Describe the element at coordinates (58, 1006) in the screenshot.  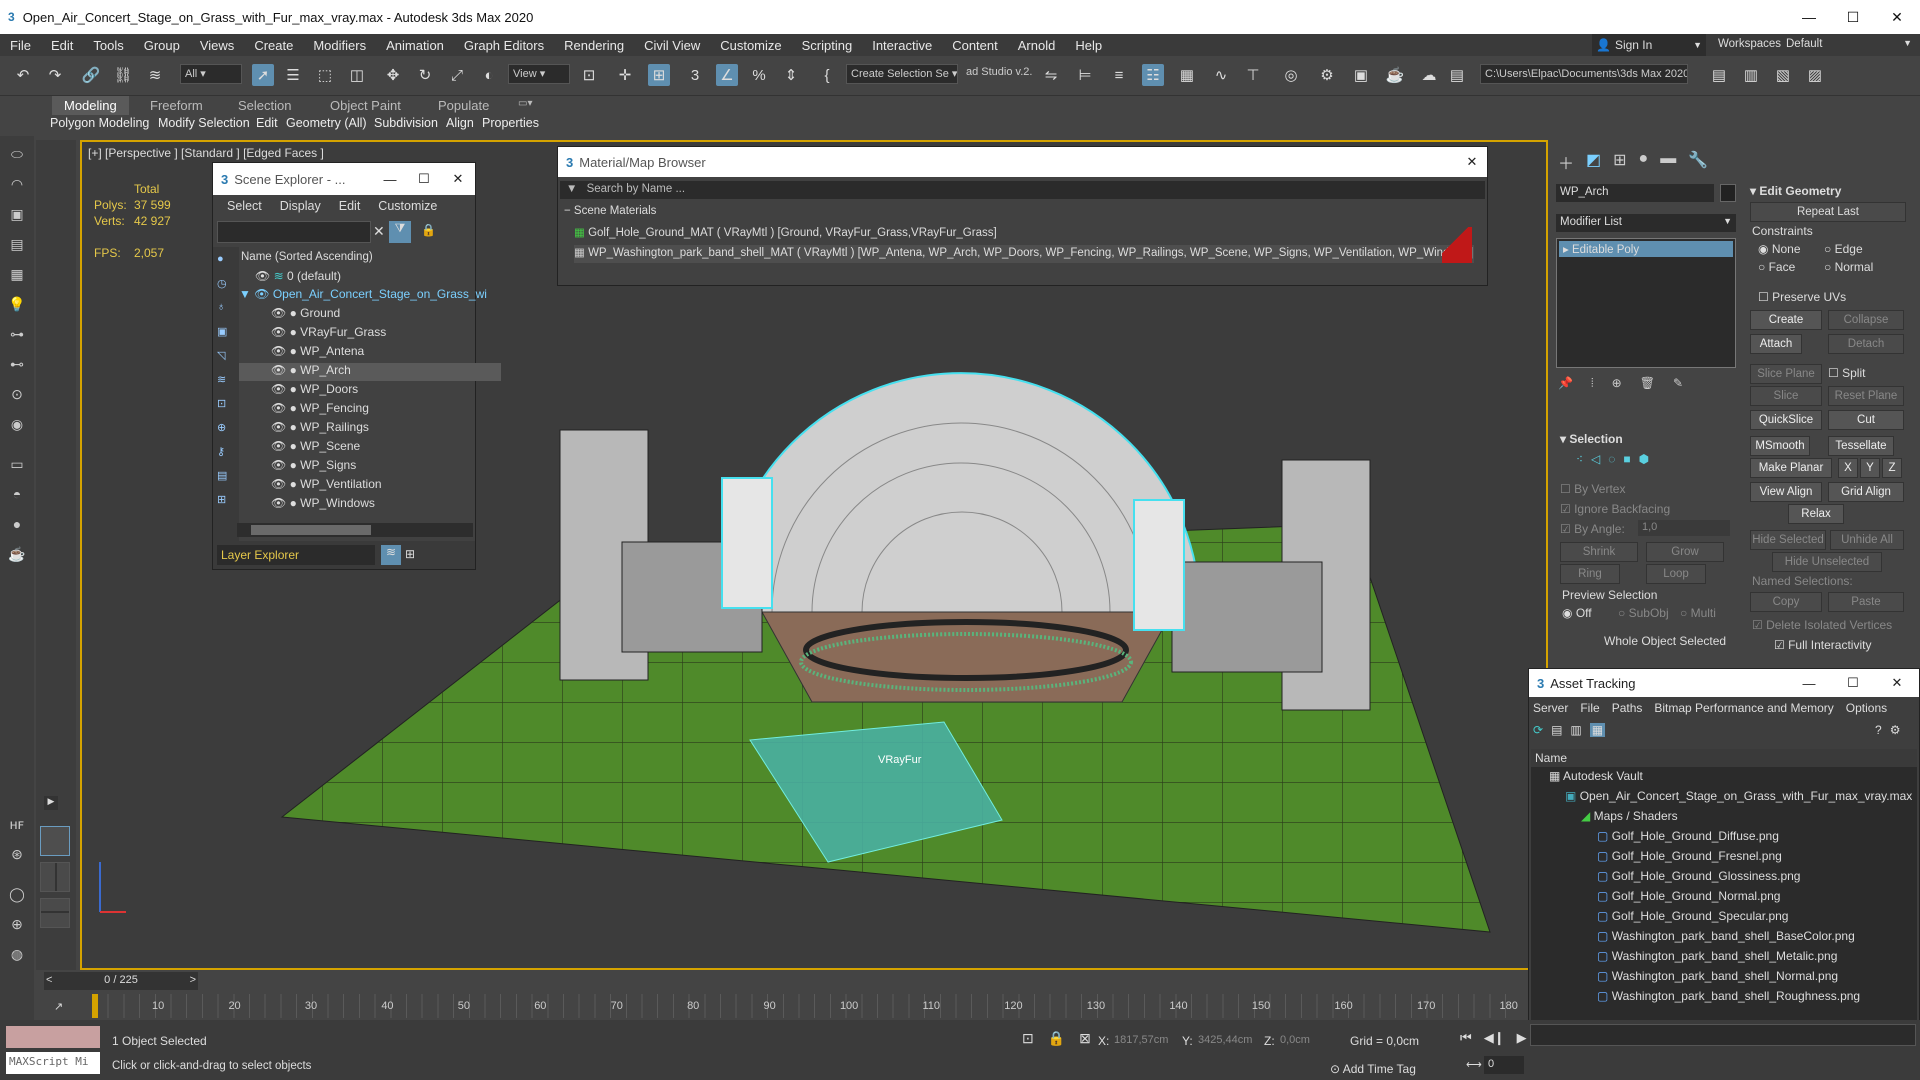
I see `curve-editor-mini-icon: ↗` at that location.